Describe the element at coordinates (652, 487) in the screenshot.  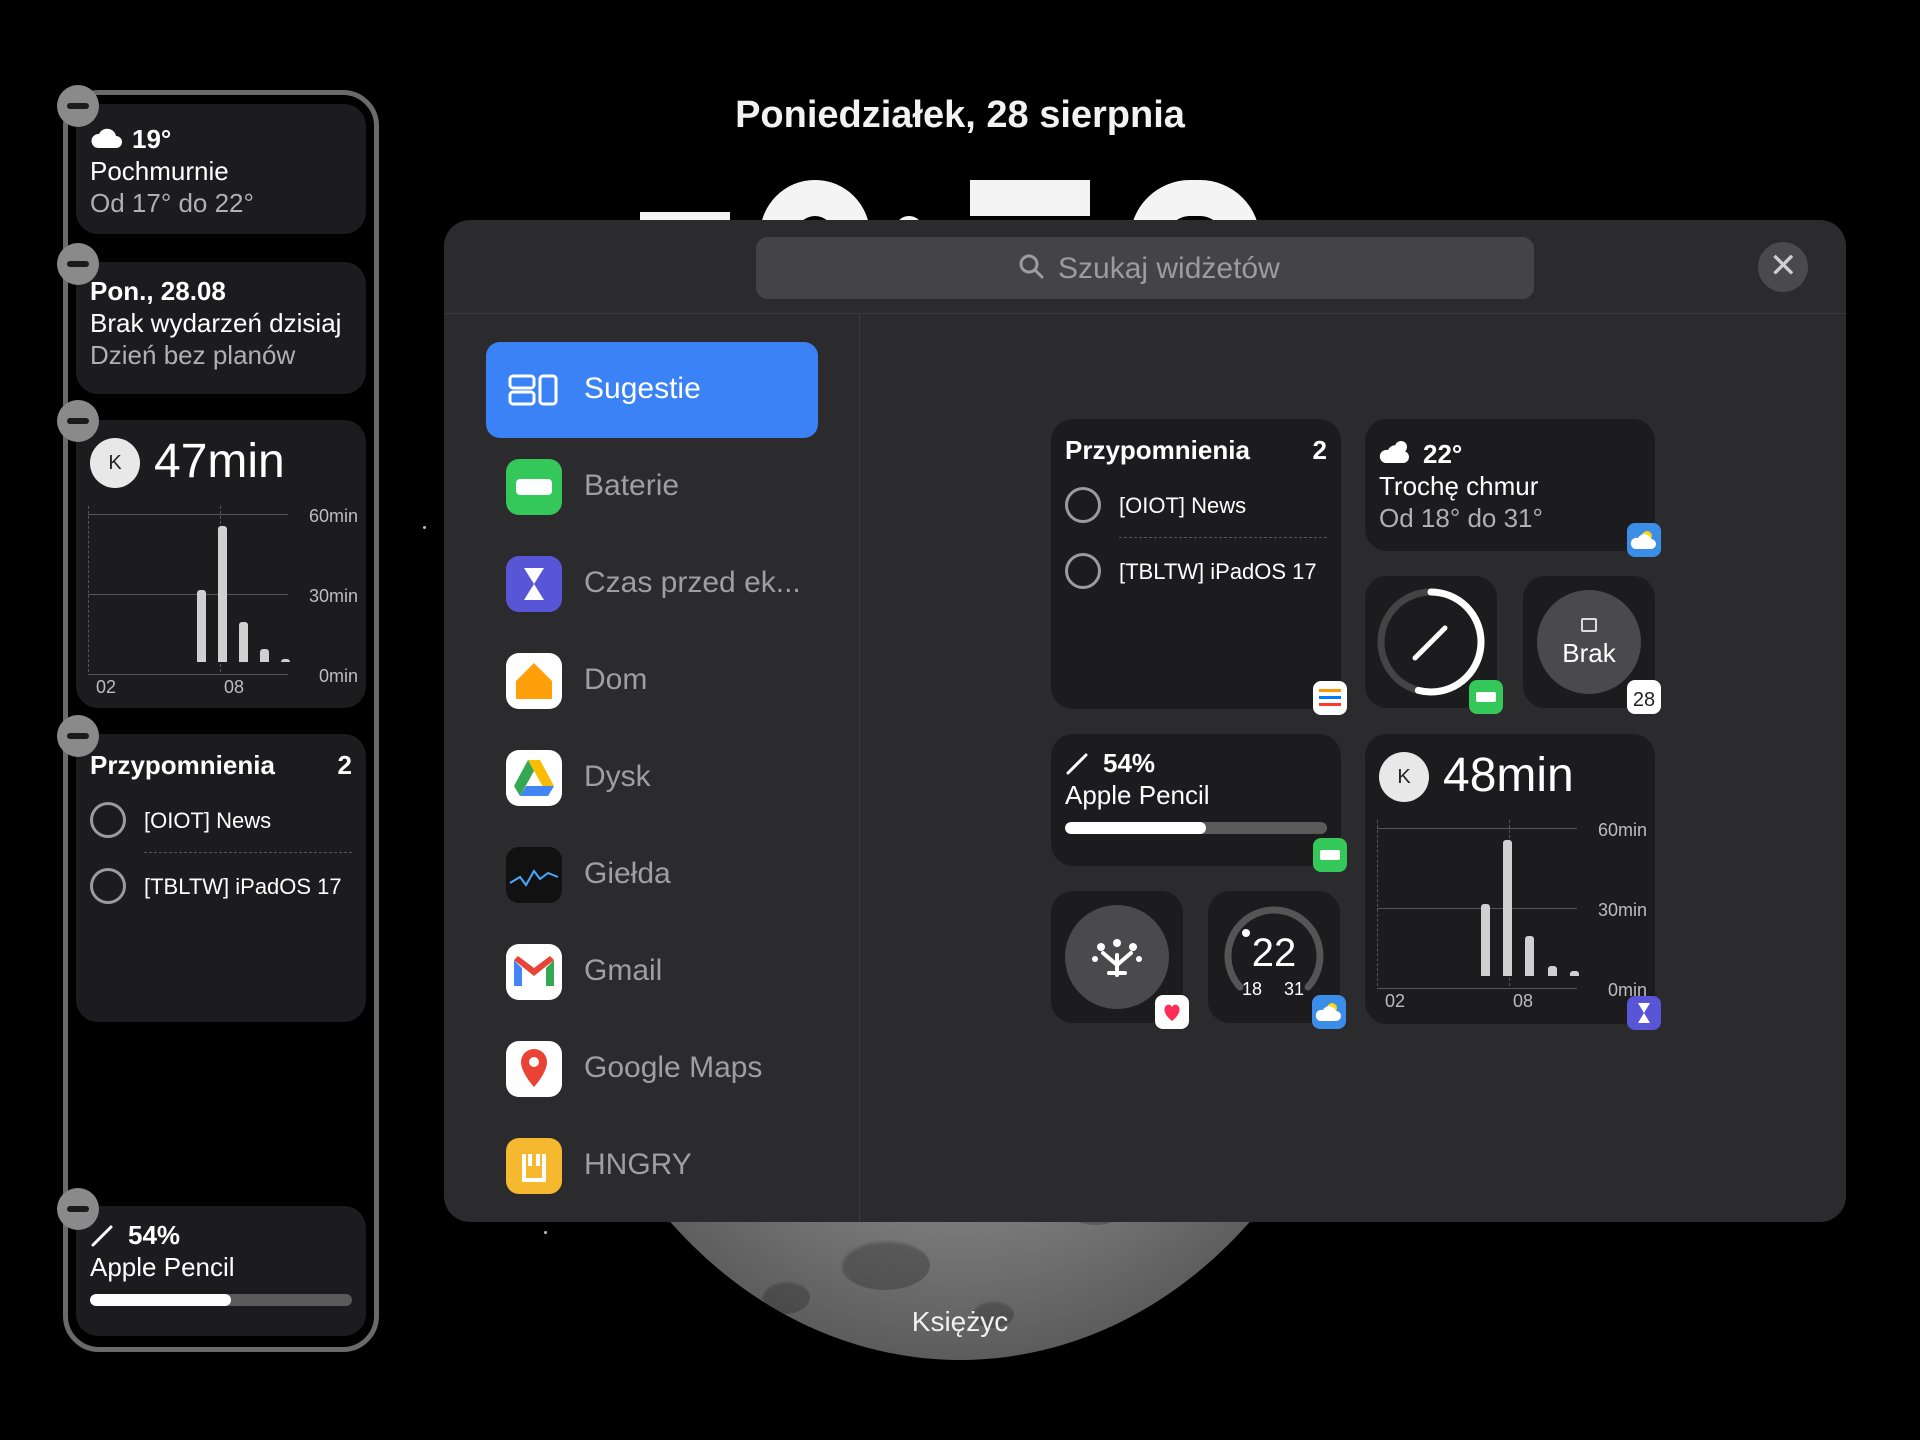
I see `category-item-baterie: Baterie` at that location.